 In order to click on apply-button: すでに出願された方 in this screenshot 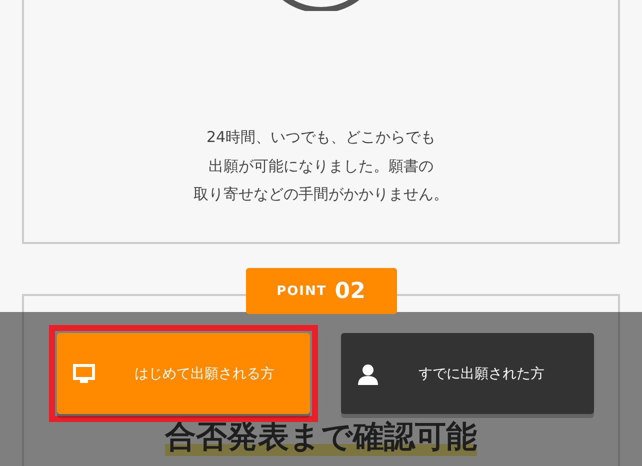, I will do `click(467, 373)`.